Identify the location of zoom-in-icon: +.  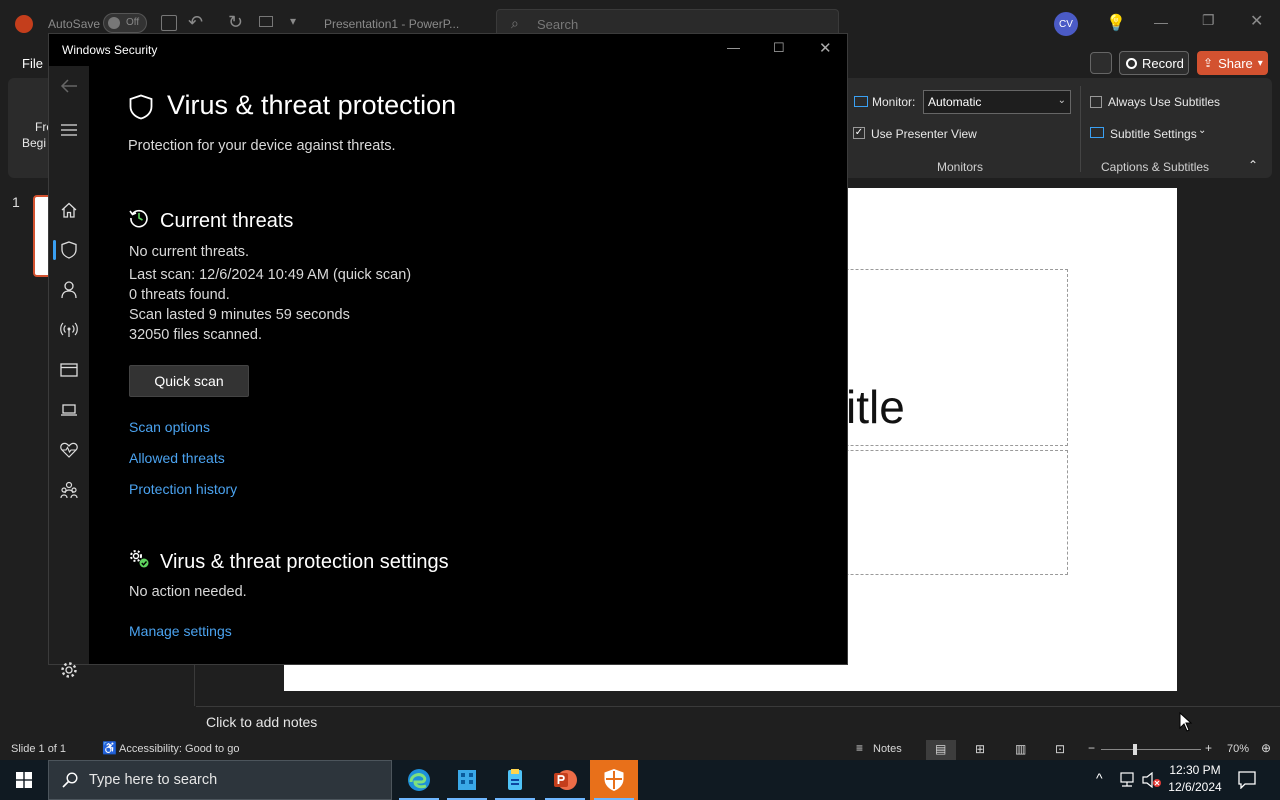
(1208, 748).